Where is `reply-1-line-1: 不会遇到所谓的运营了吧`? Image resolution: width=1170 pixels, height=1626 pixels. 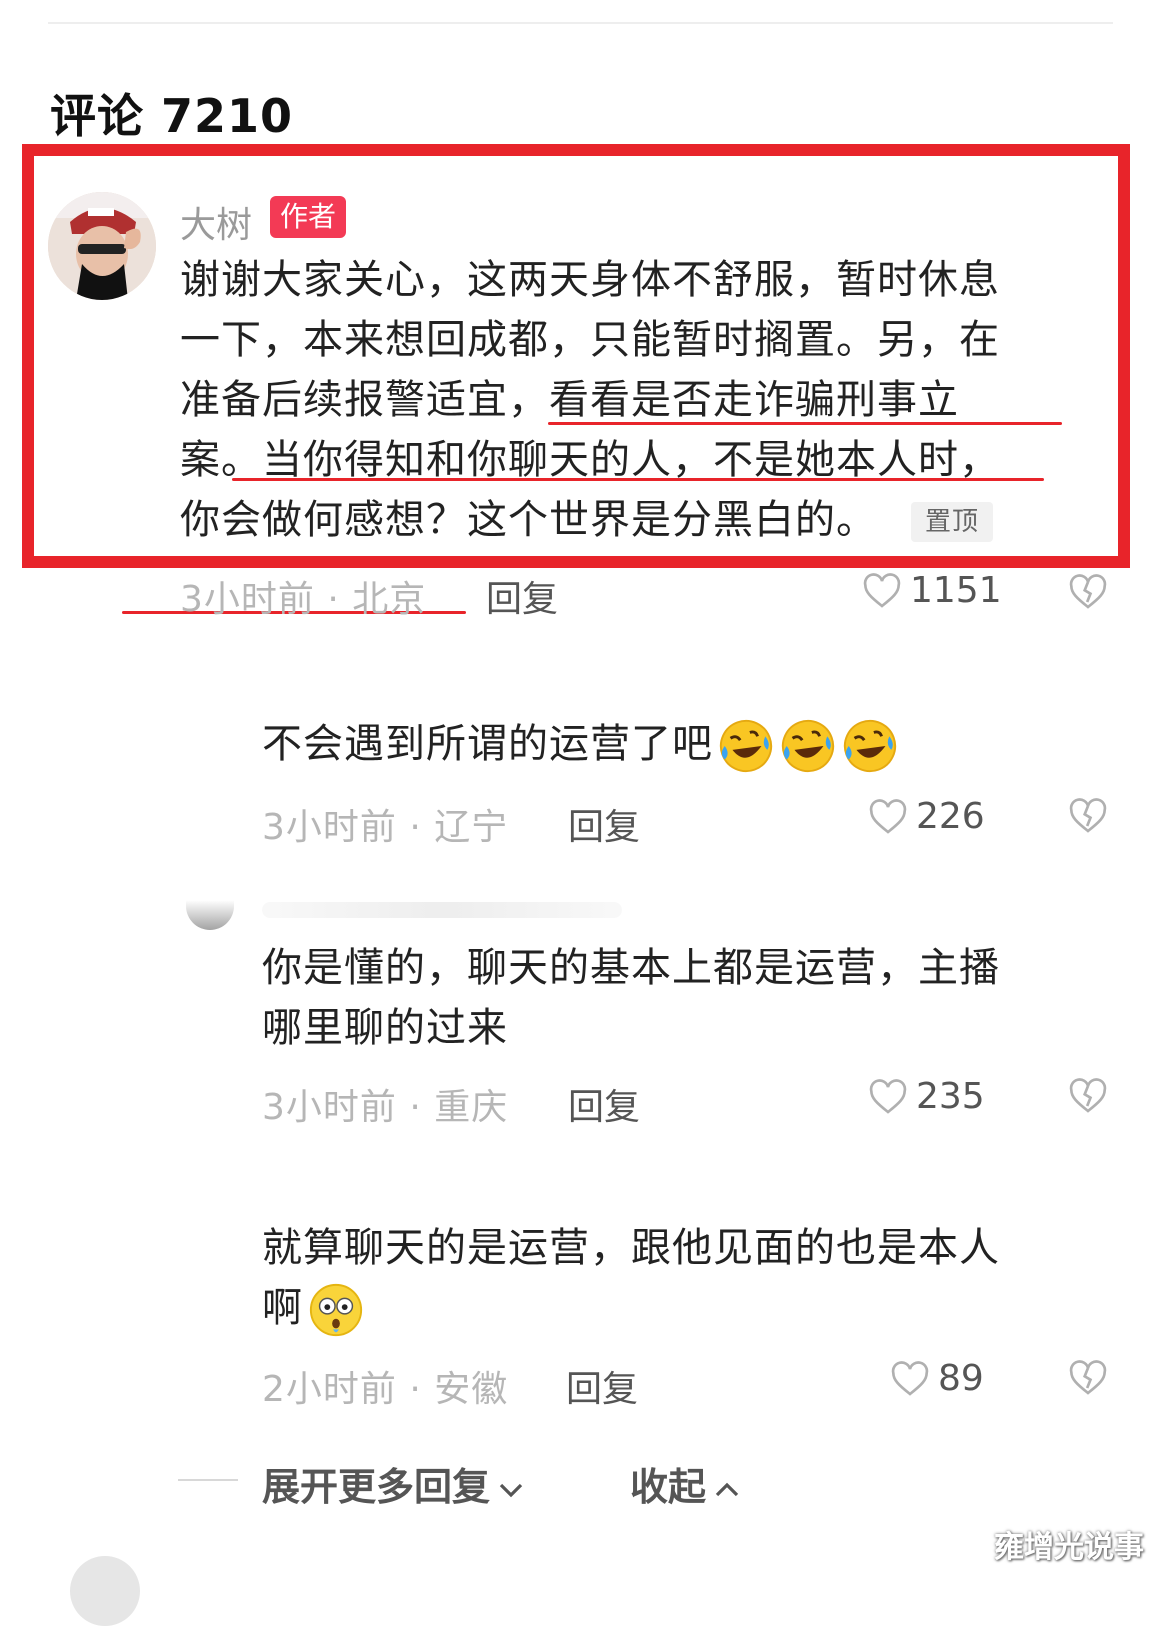
reply-1-line-1: 不会遇到所谓的运营了吧 is located at coordinates (487, 744).